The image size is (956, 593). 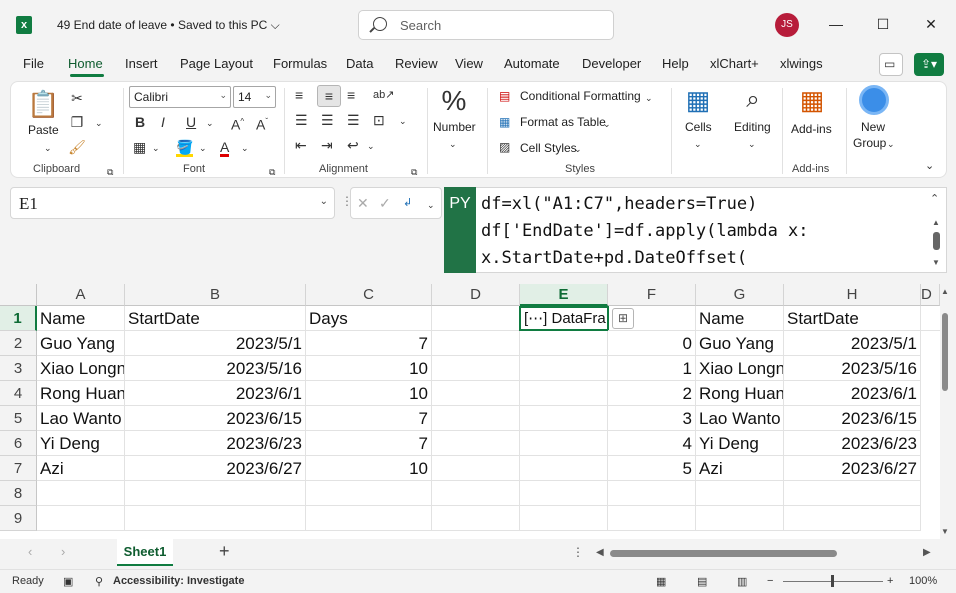 What do you see at coordinates (385, 203) in the screenshot?
I see `enter-icon: ✓` at bounding box center [385, 203].